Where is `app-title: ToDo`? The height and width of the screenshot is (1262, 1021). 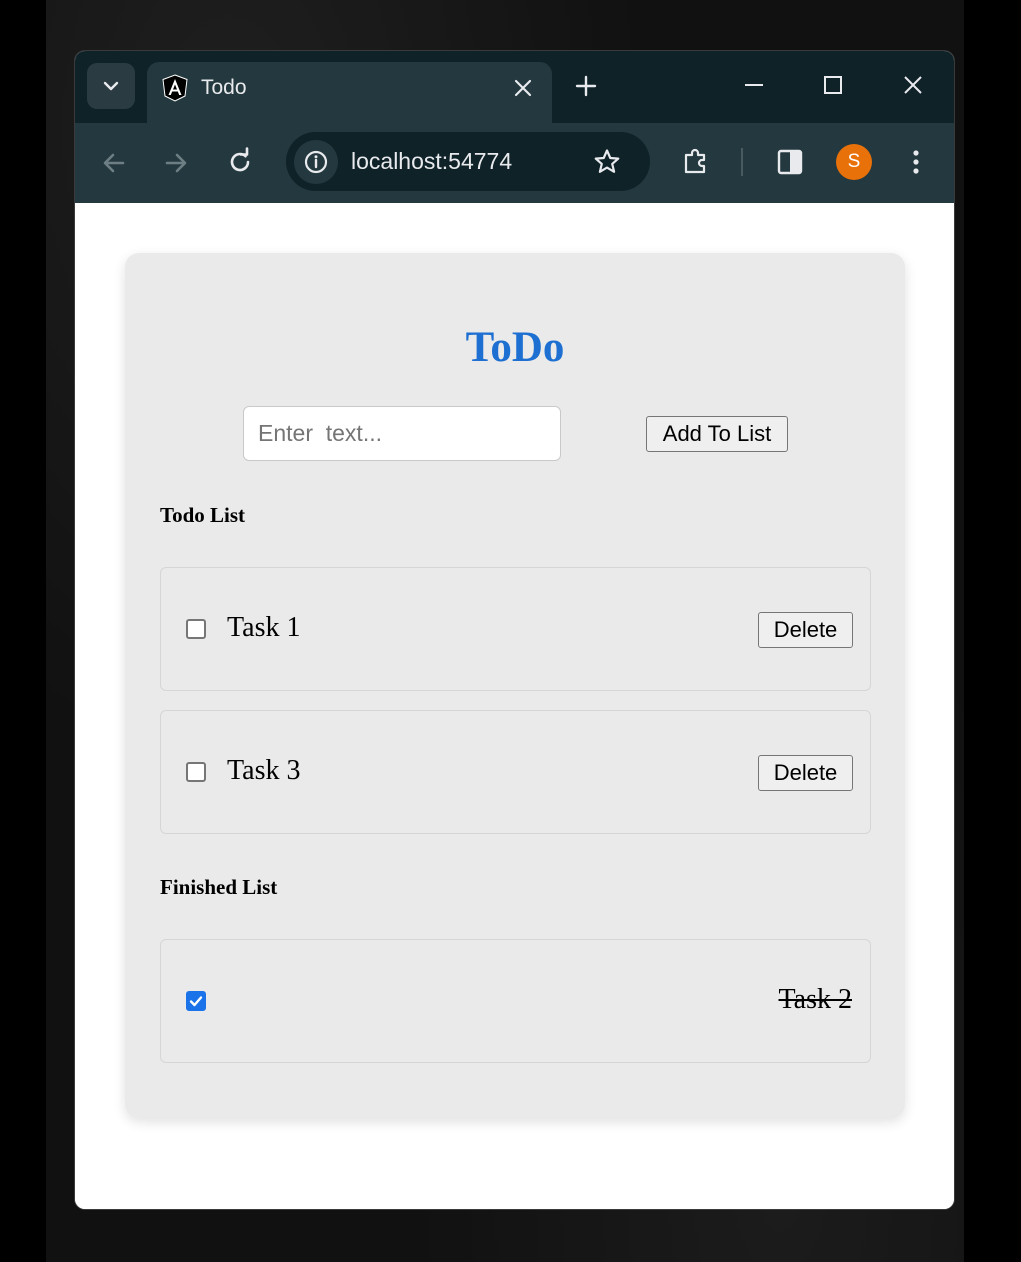
app-title: ToDo is located at coordinates (515, 347).